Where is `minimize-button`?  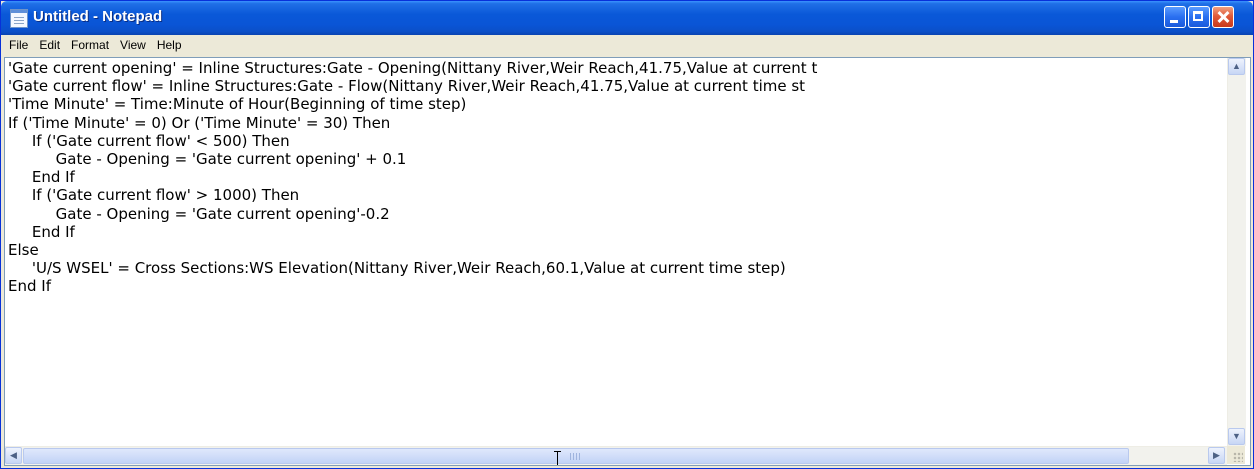
minimize-button is located at coordinates (1175, 17).